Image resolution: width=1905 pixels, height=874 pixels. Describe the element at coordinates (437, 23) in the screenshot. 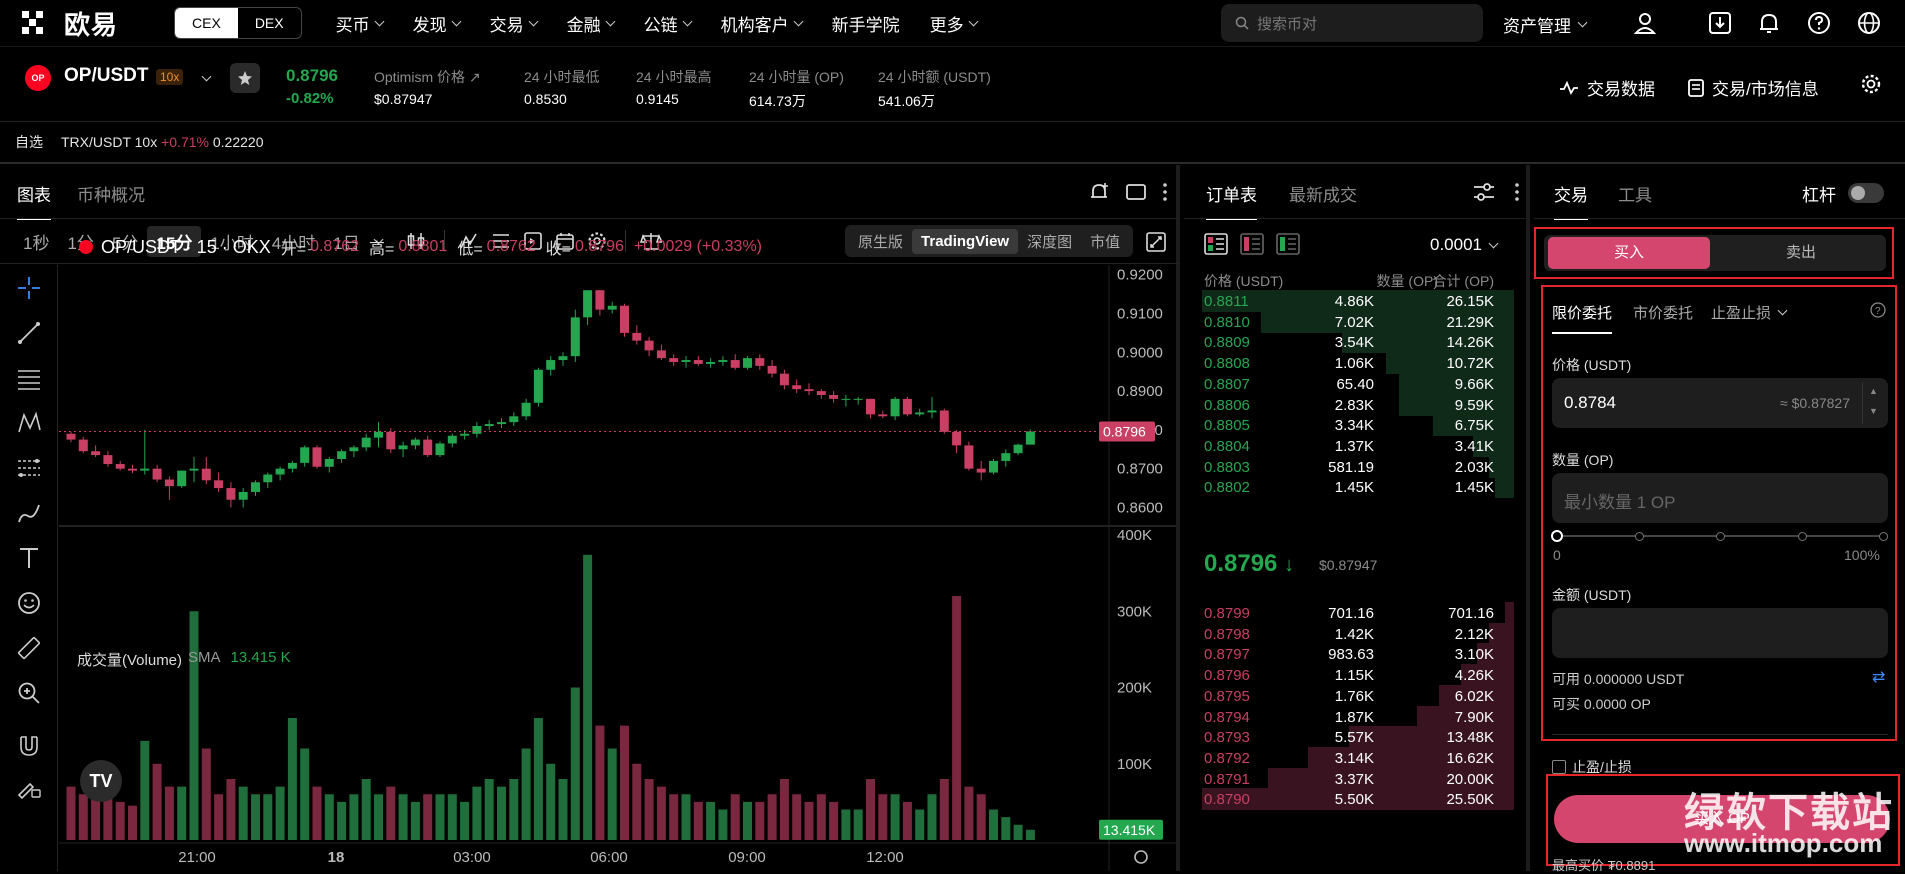

I see `nav-discover: 发现` at that location.